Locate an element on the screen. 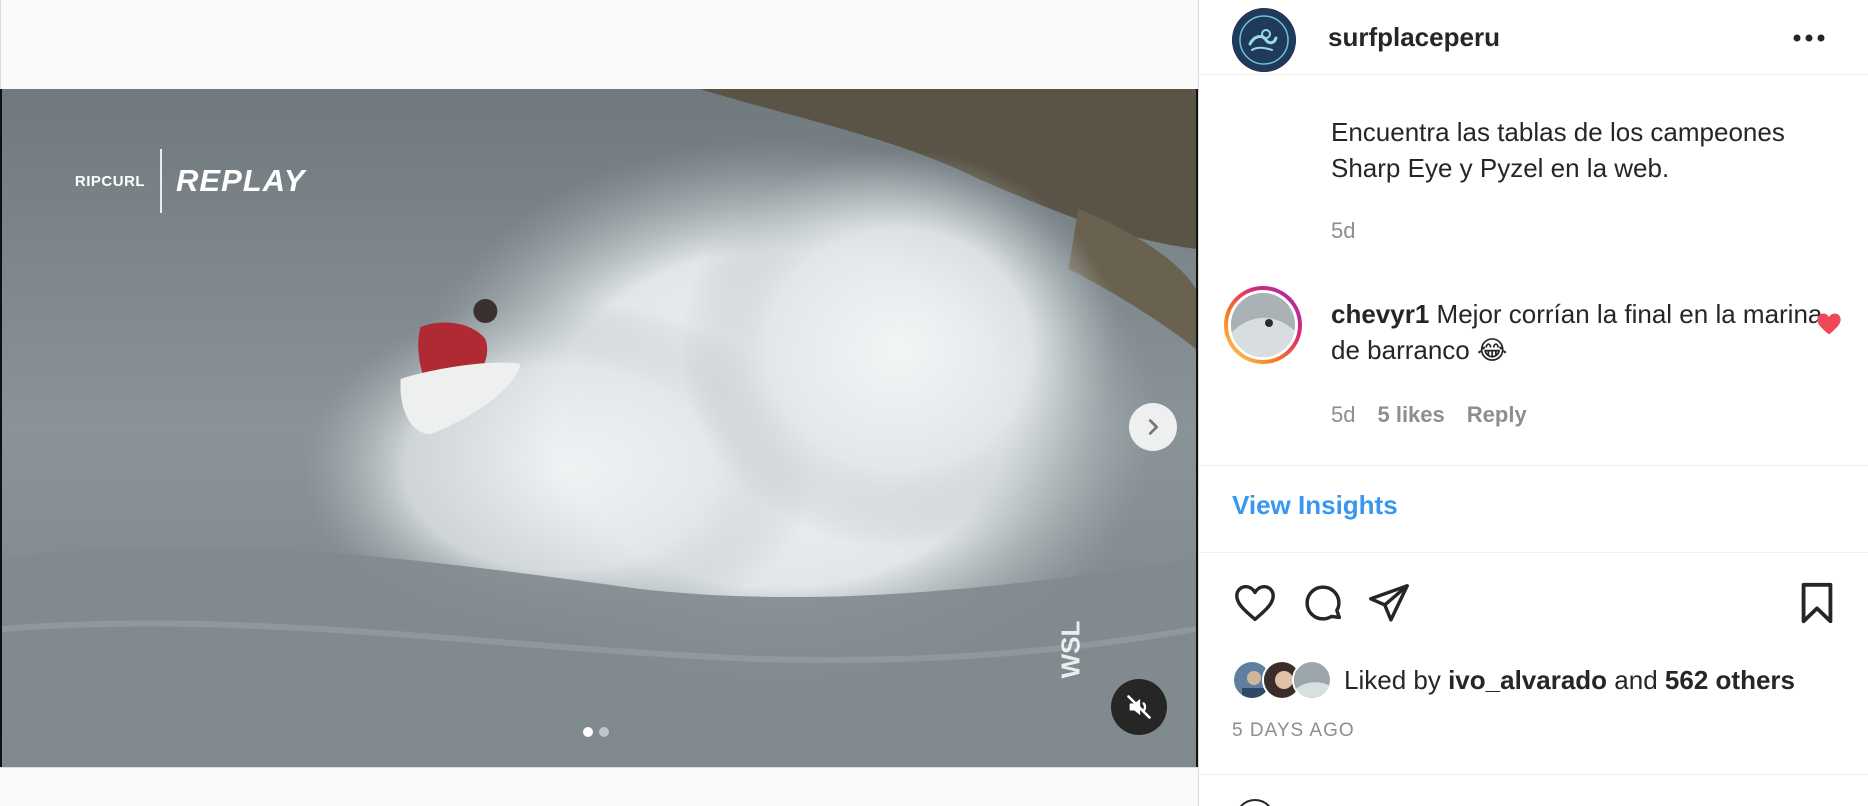 This screenshot has height=806, width=1868. share-button is located at coordinates (1391, 605).